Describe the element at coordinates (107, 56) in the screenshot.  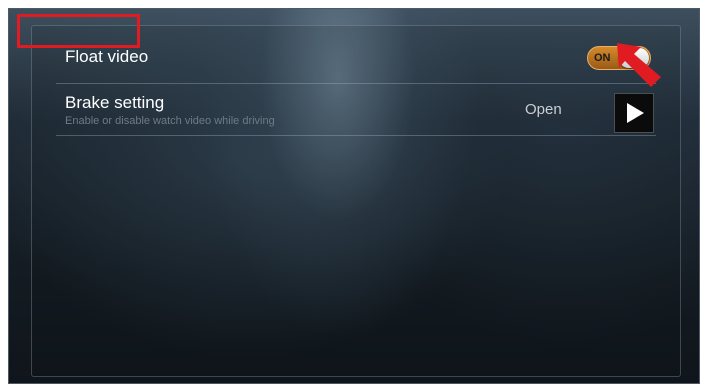
I see `float-video-label: Float video` at that location.